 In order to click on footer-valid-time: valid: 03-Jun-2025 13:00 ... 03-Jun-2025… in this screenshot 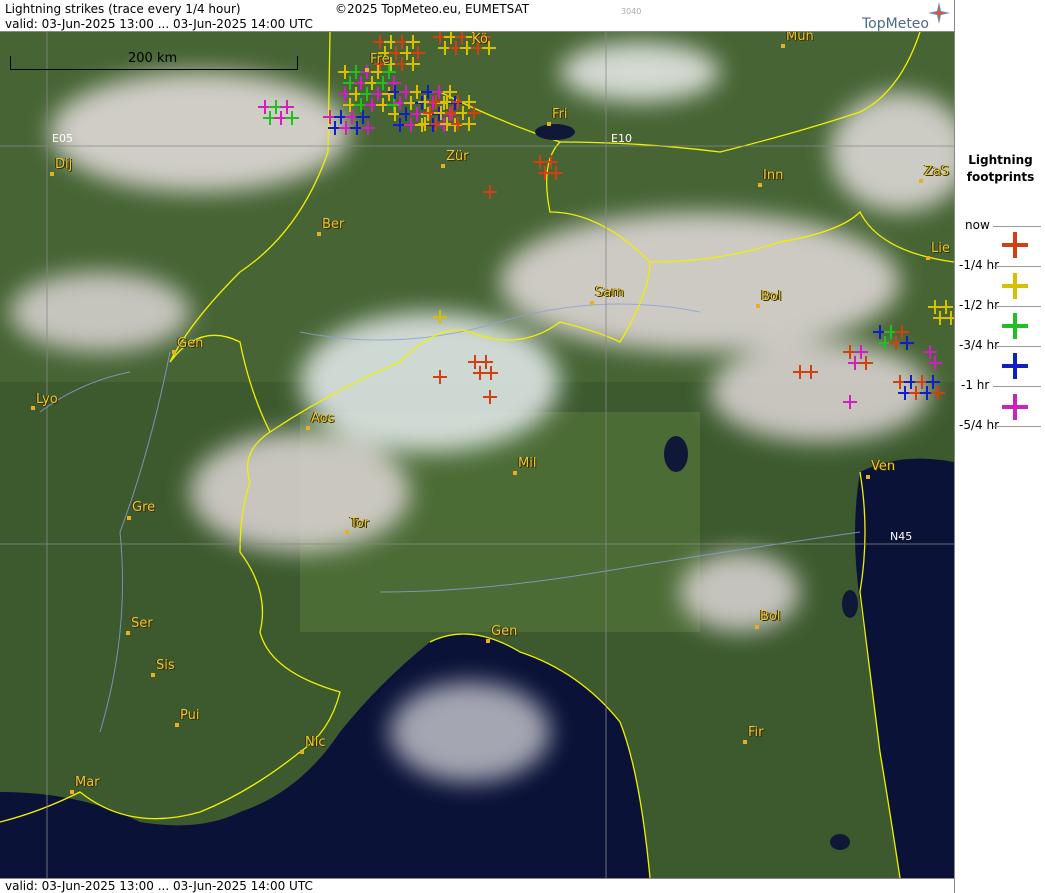, I will do `click(159, 886)`.